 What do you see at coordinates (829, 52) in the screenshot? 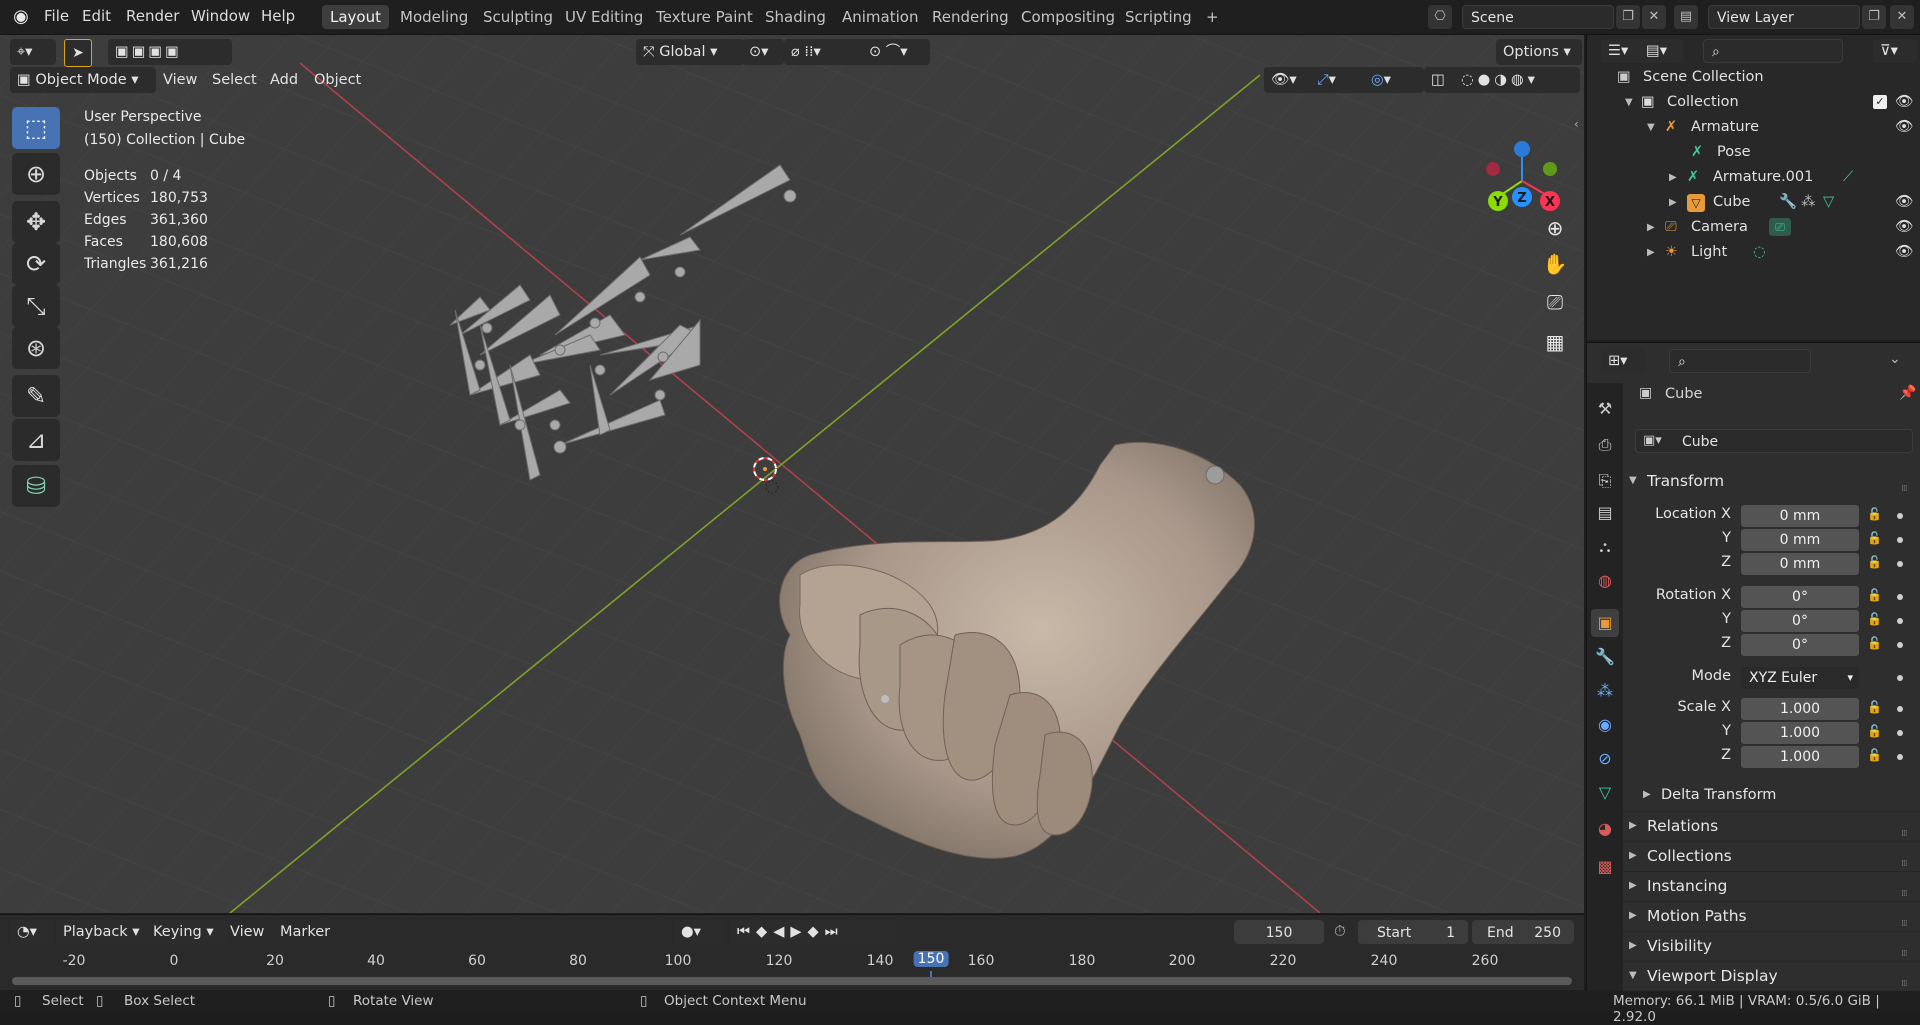
I see `snapping-icons: ⌀ ⁞⁞▾` at bounding box center [829, 52].